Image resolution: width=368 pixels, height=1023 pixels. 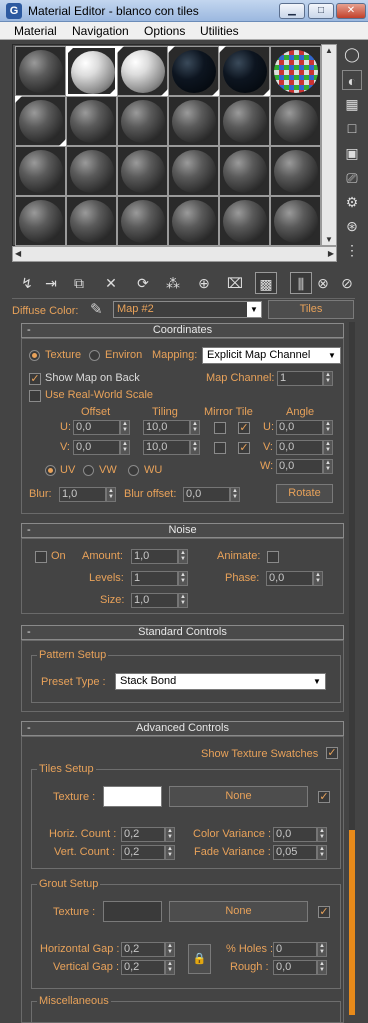 I want to click on uv-radio, so click(x=50, y=470).